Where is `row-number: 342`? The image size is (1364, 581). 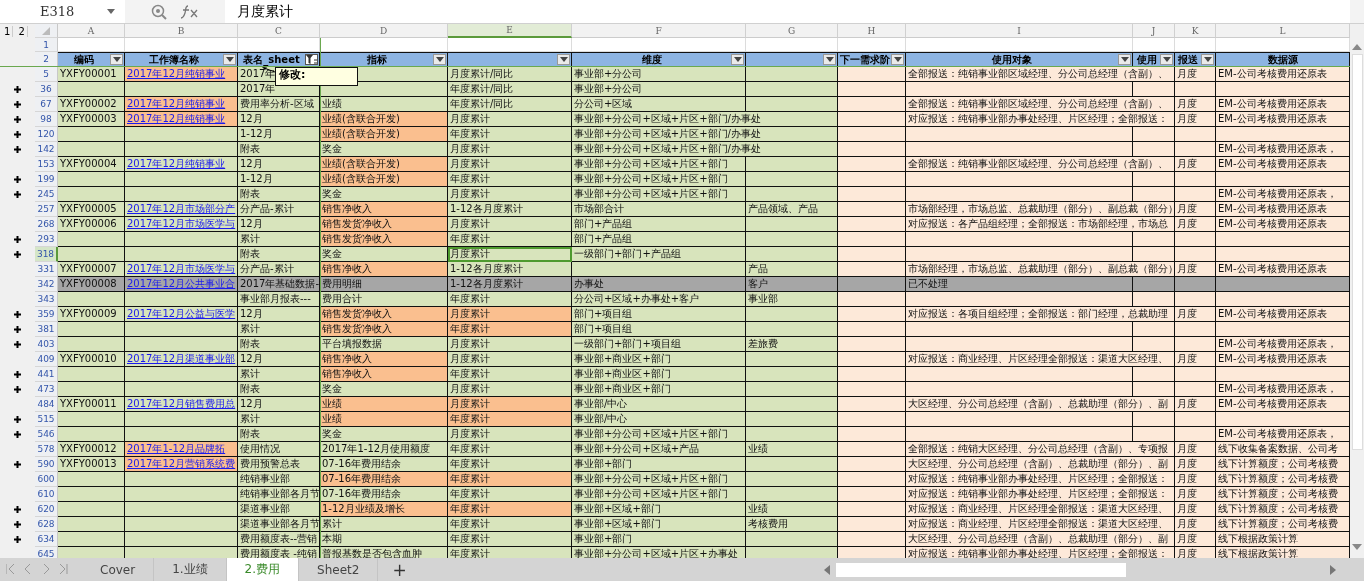
row-number: 342 is located at coordinates (46, 284).